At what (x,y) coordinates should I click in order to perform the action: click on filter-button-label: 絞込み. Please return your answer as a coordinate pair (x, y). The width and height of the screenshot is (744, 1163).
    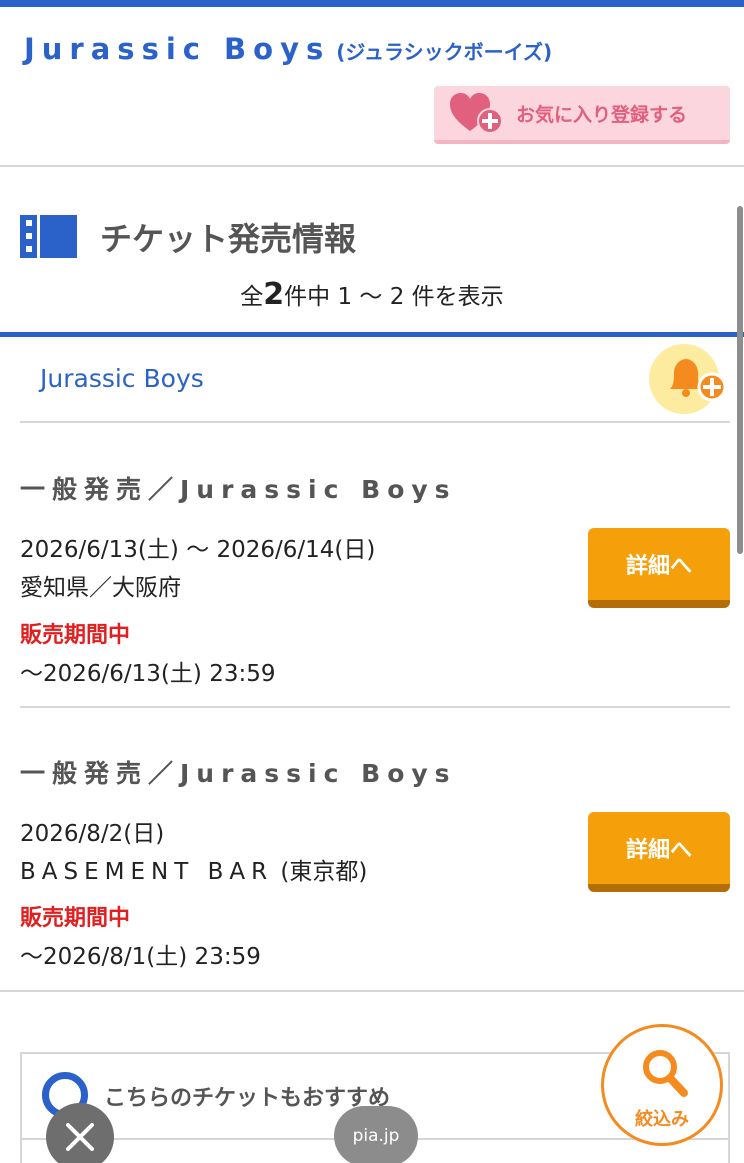
    Looking at the image, I should click on (662, 1119).